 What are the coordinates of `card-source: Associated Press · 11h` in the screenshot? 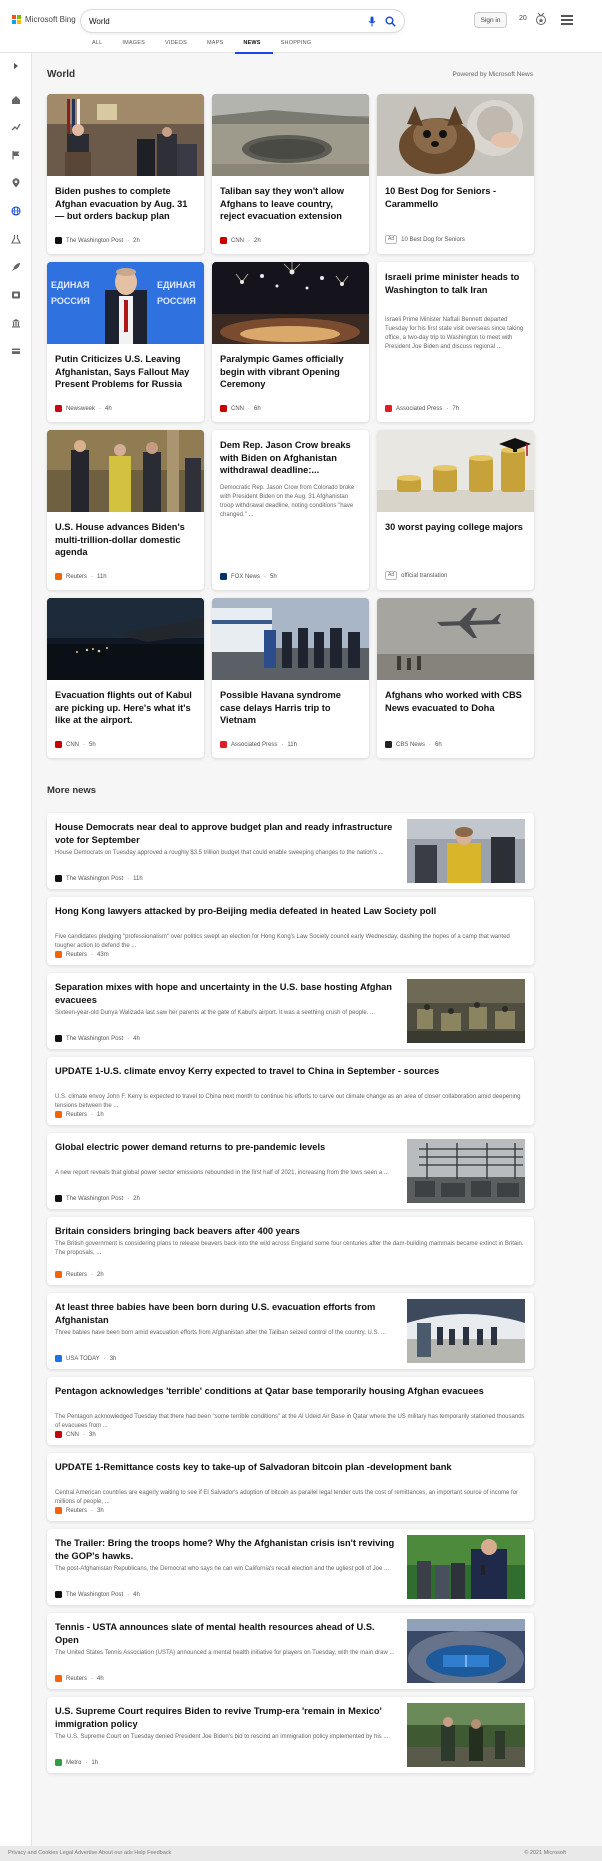 It's located at (258, 744).